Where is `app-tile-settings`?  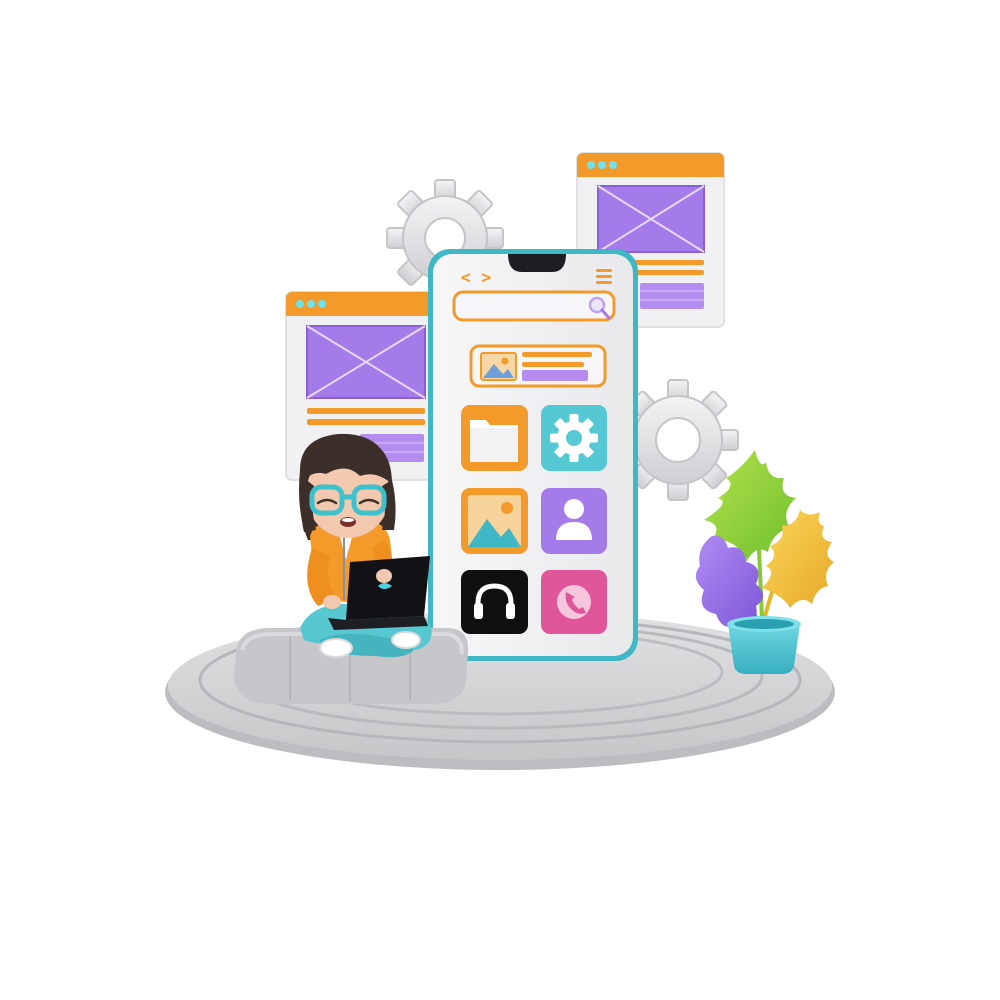 app-tile-settings is located at coordinates (574, 438).